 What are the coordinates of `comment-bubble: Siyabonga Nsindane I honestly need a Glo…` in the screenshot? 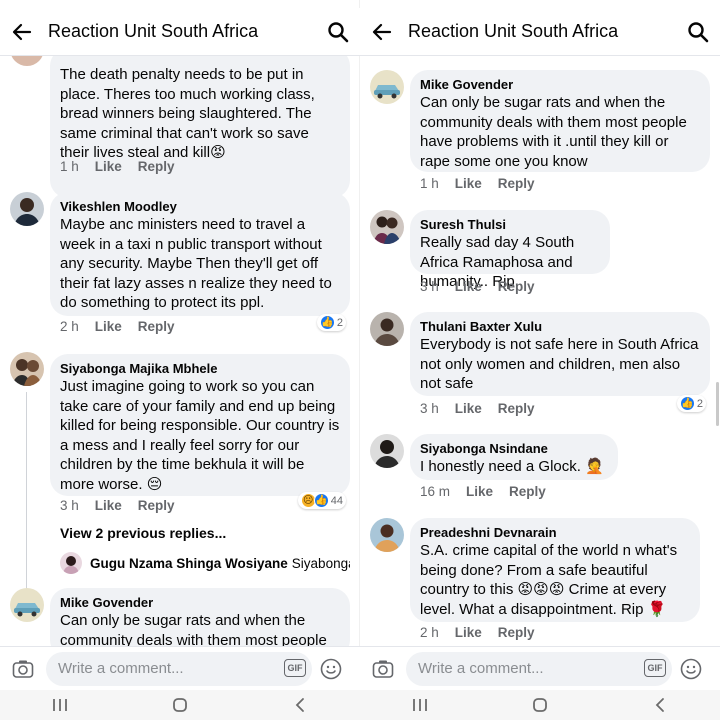 It's located at (514, 457).